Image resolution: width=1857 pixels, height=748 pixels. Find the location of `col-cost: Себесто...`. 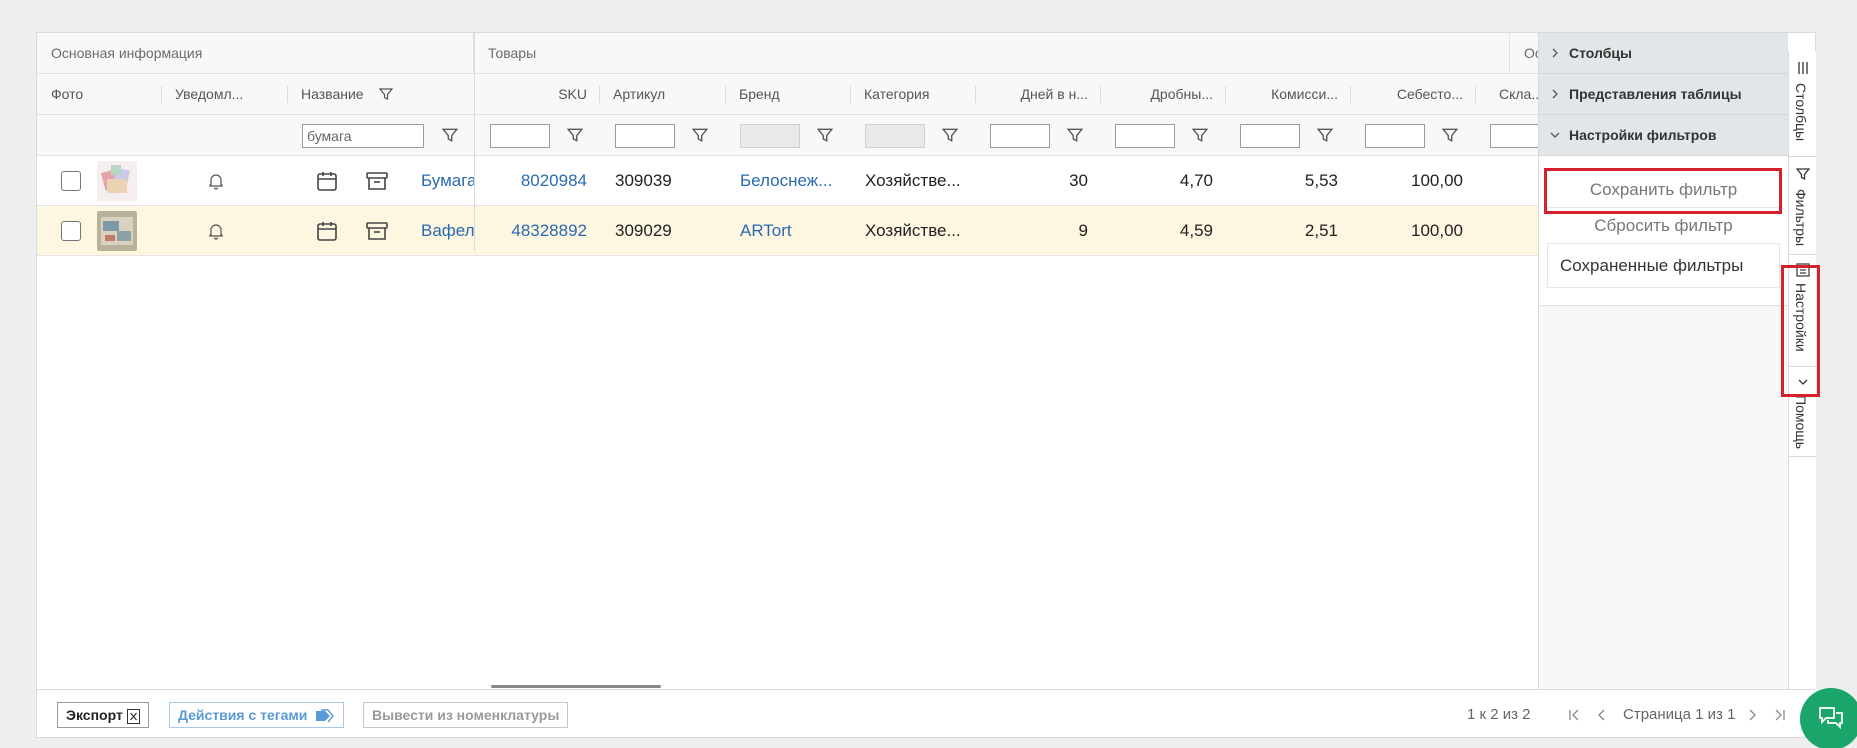

col-cost: Себесто... is located at coordinates (1412, 94).